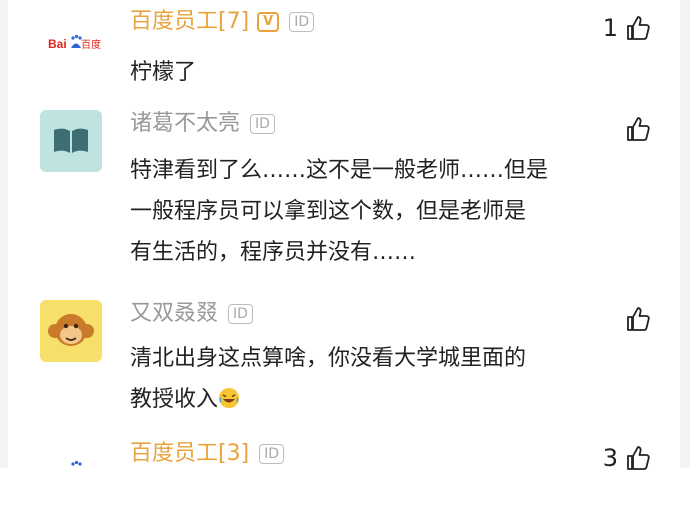 This screenshot has width=690, height=514. I want to click on right-gutter, so click(685, 234).